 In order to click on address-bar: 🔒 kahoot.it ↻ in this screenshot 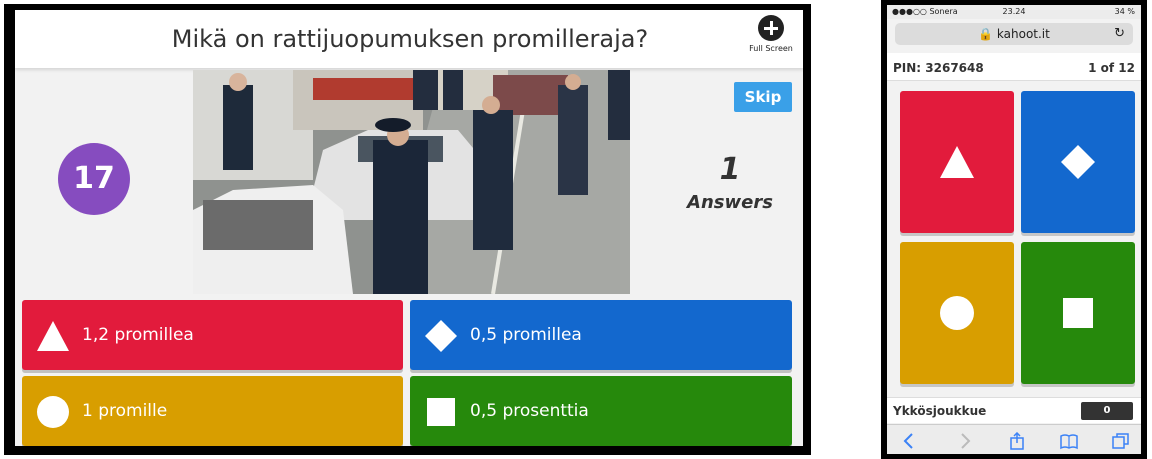, I will do `click(1014, 34)`.